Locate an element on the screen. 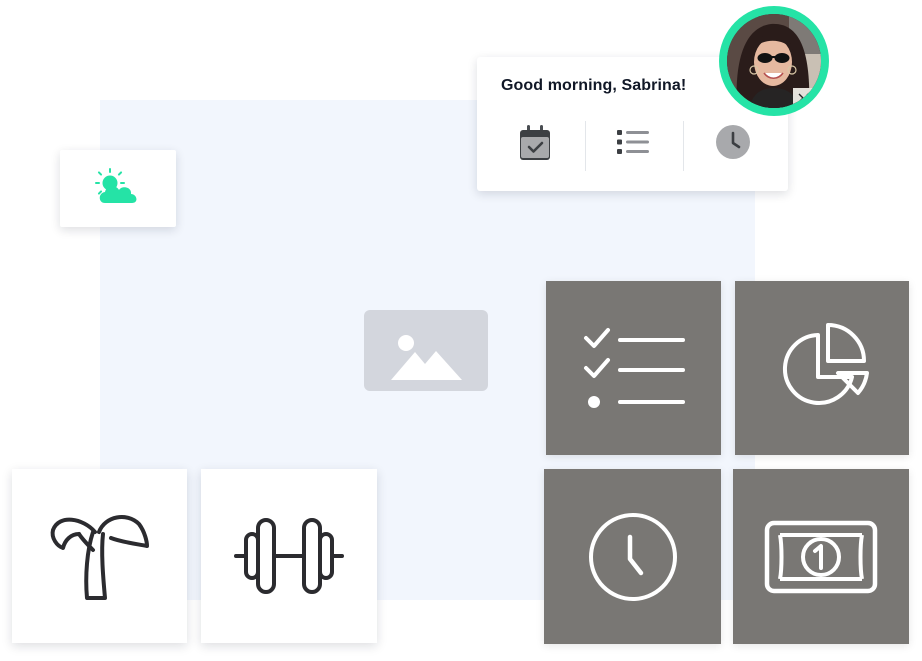 The width and height of the screenshot is (922, 661). banknote-icon is located at coordinates (821, 557).